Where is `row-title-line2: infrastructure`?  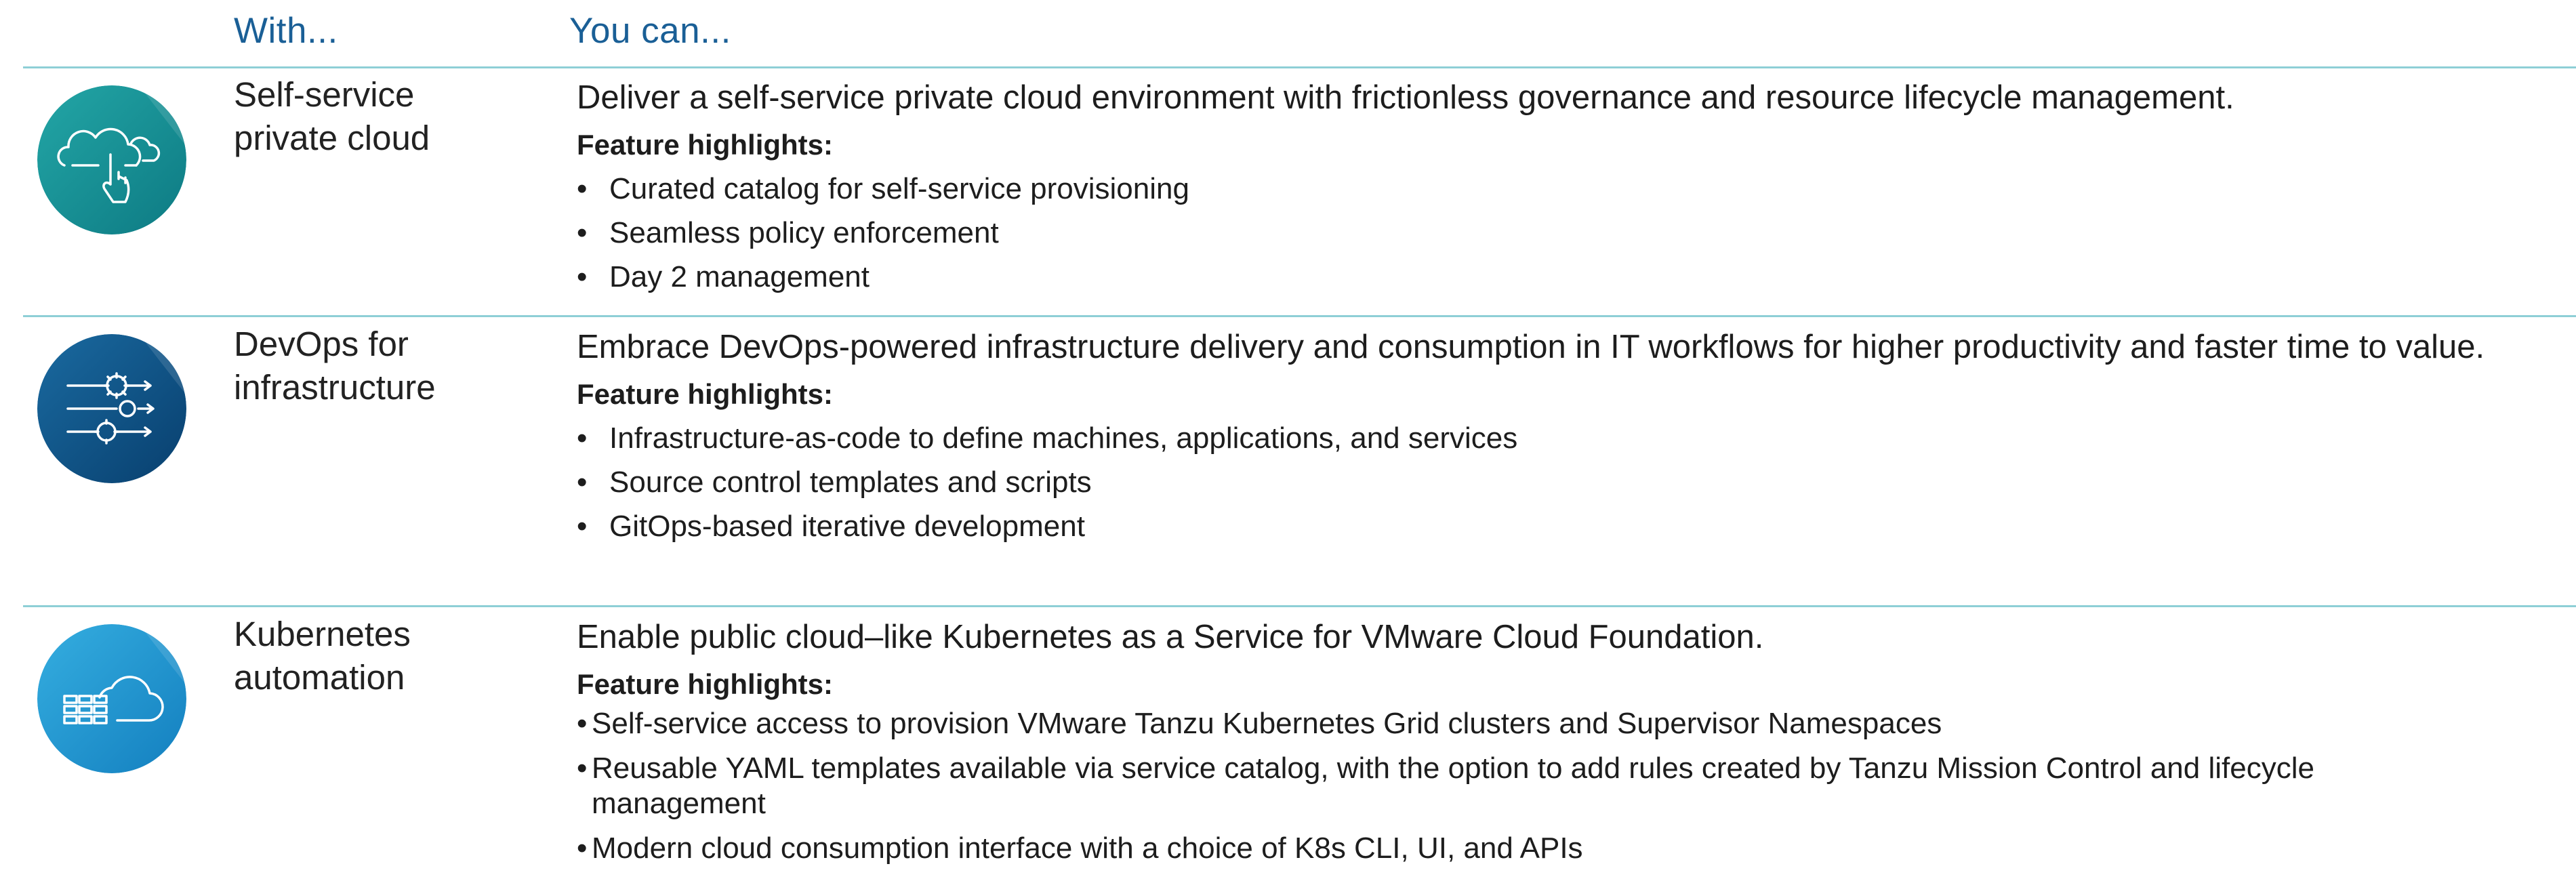 row-title-line2: infrastructure is located at coordinates (335, 388).